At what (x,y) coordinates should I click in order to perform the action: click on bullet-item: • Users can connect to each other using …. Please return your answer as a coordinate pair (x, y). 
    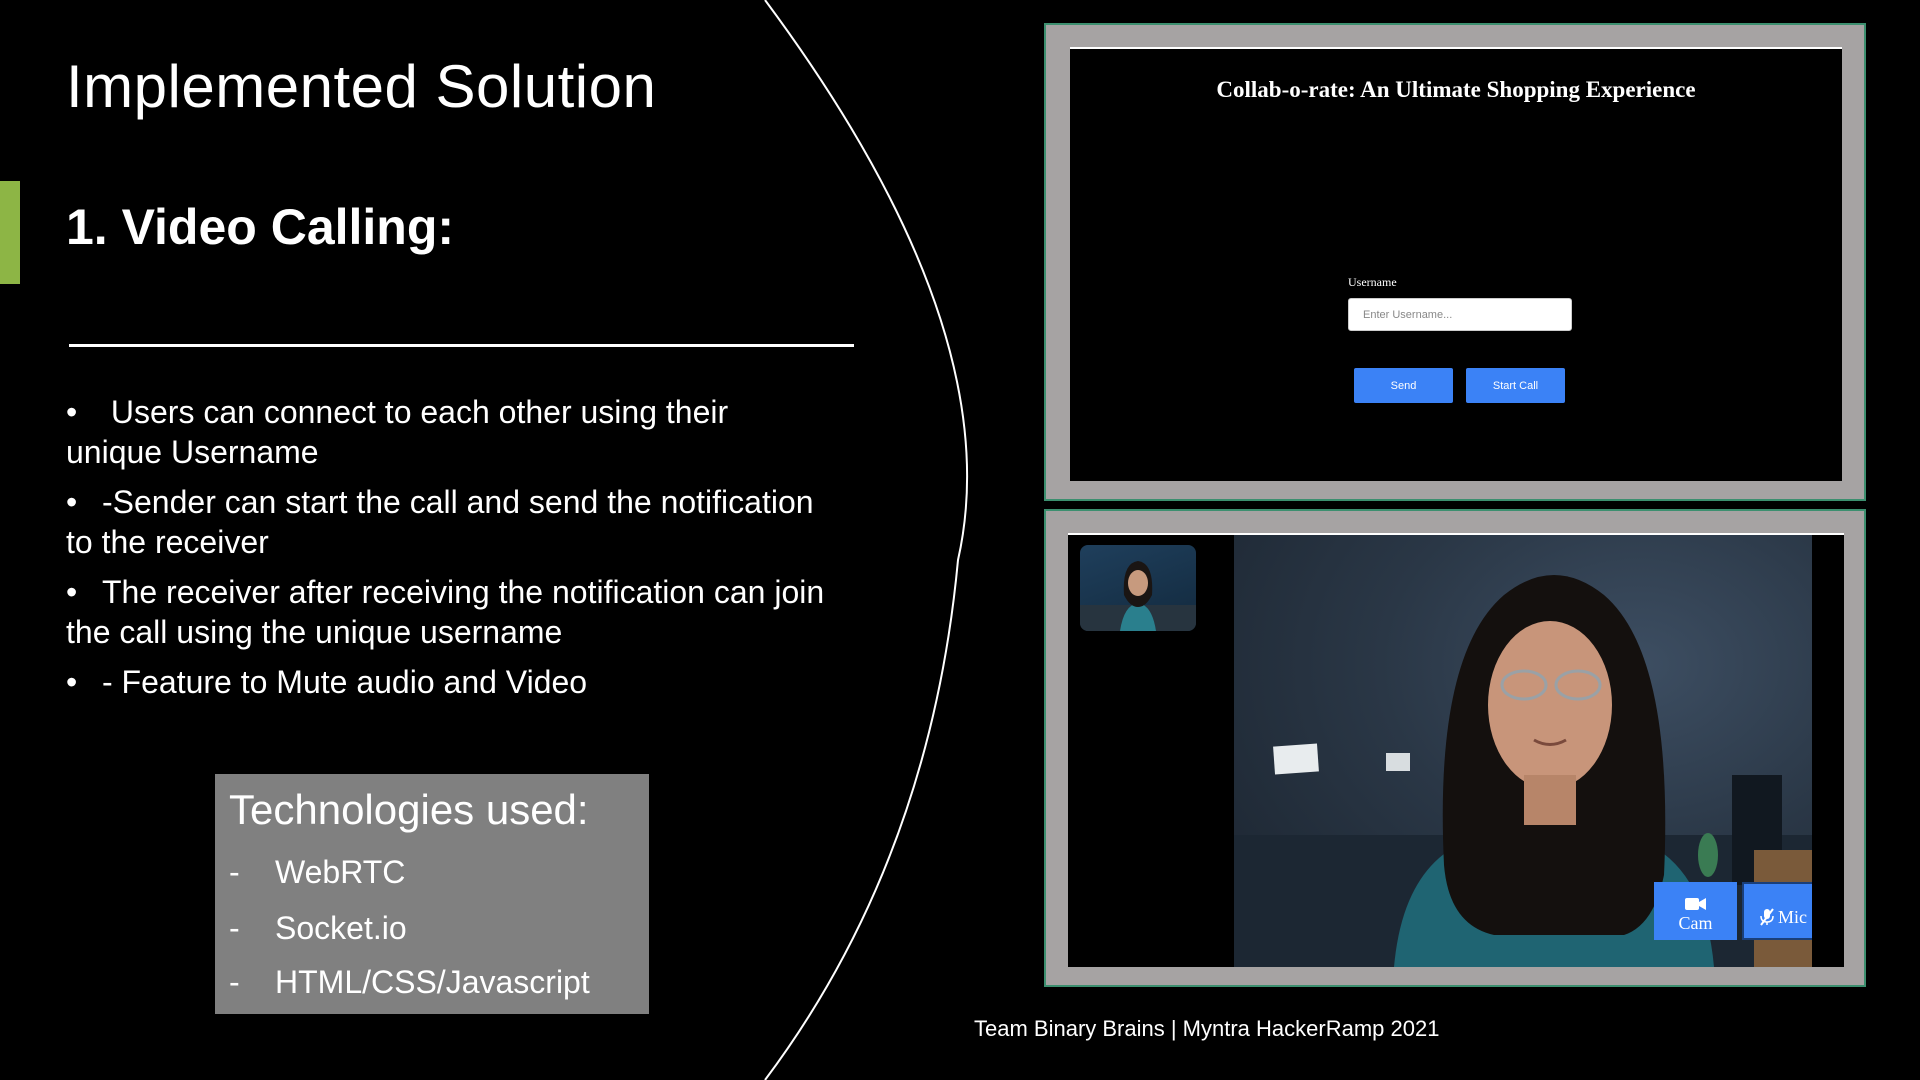
    Looking at the image, I should click on (397, 432).